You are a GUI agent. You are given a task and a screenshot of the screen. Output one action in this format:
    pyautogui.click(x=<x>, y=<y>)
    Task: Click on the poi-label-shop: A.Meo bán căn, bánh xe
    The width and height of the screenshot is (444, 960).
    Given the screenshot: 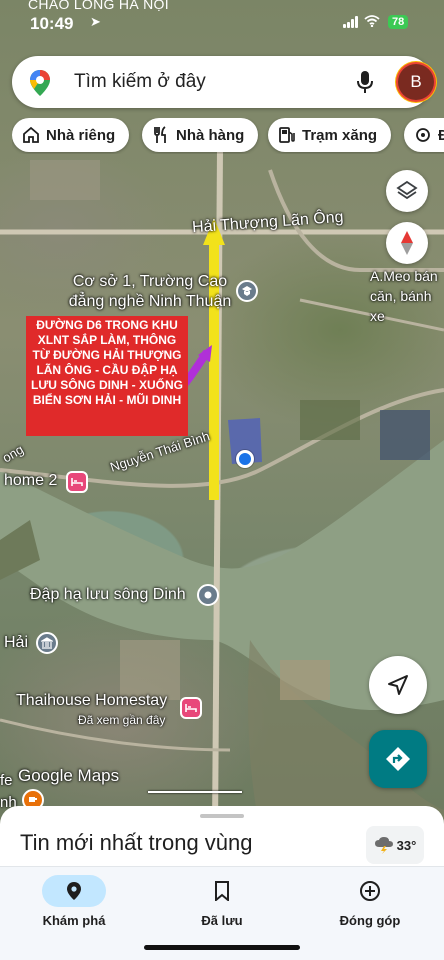 What is the action you would take?
    pyautogui.click(x=407, y=296)
    